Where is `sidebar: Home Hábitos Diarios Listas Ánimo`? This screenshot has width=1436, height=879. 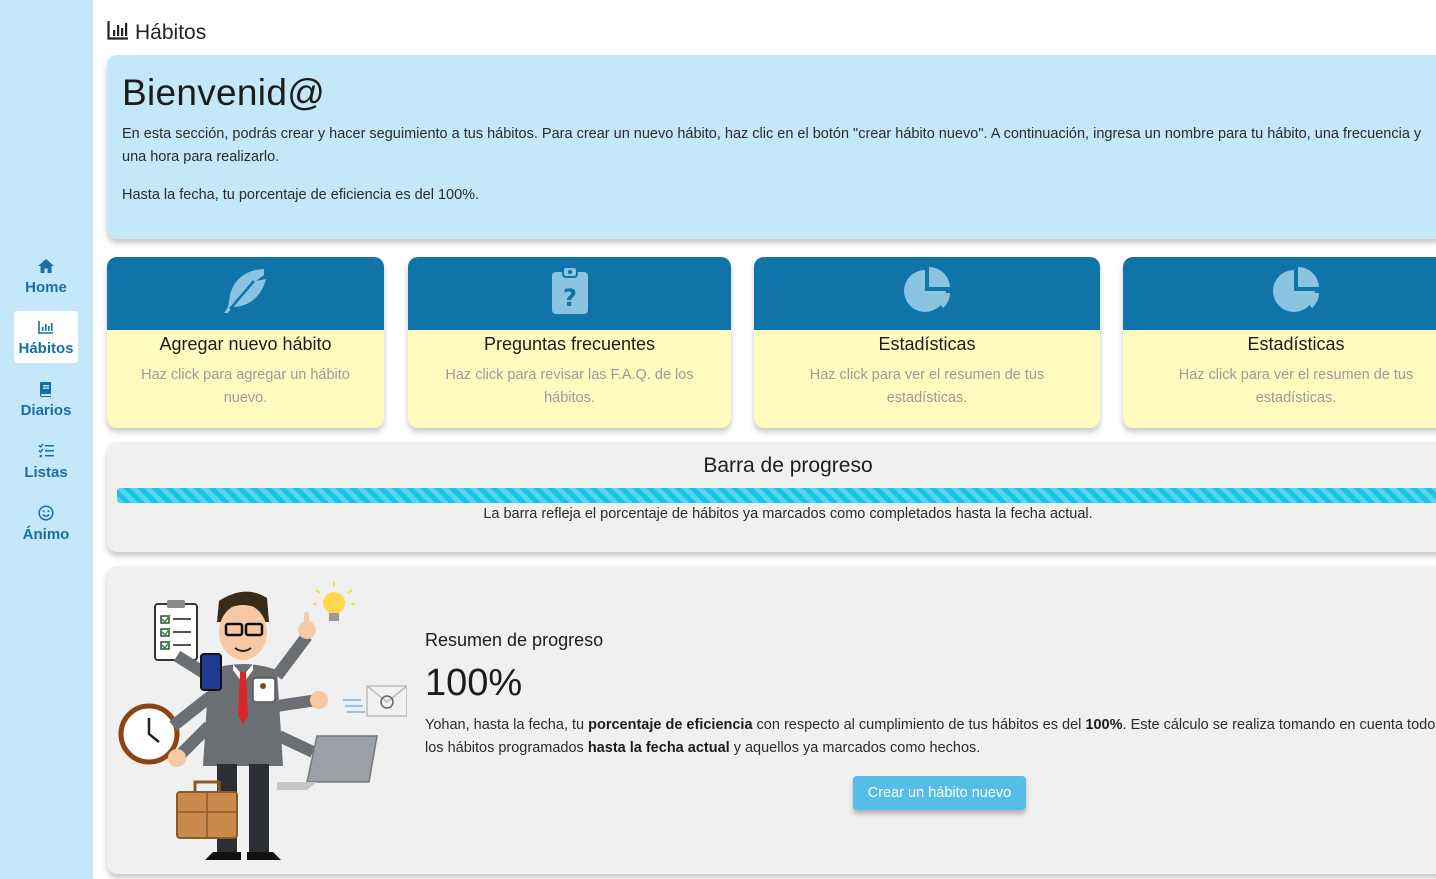 sidebar: Home Hábitos Diarios Listas Ánimo is located at coordinates (46, 439).